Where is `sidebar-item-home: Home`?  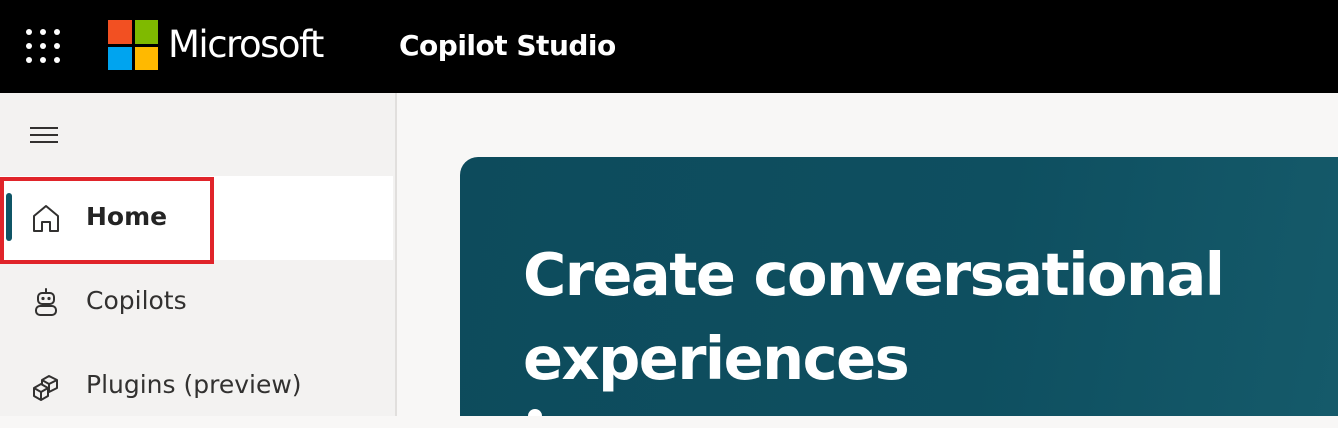 sidebar-item-home: Home is located at coordinates (196, 218).